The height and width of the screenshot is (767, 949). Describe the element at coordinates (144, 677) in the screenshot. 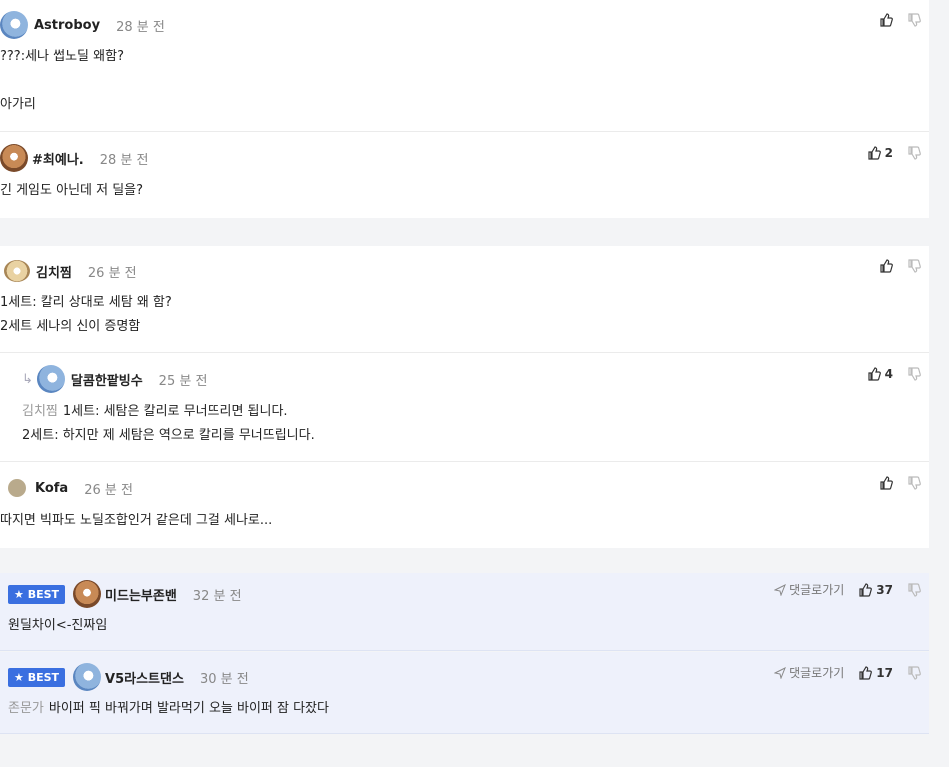

I see `comment-author: V5라스트댄스` at that location.